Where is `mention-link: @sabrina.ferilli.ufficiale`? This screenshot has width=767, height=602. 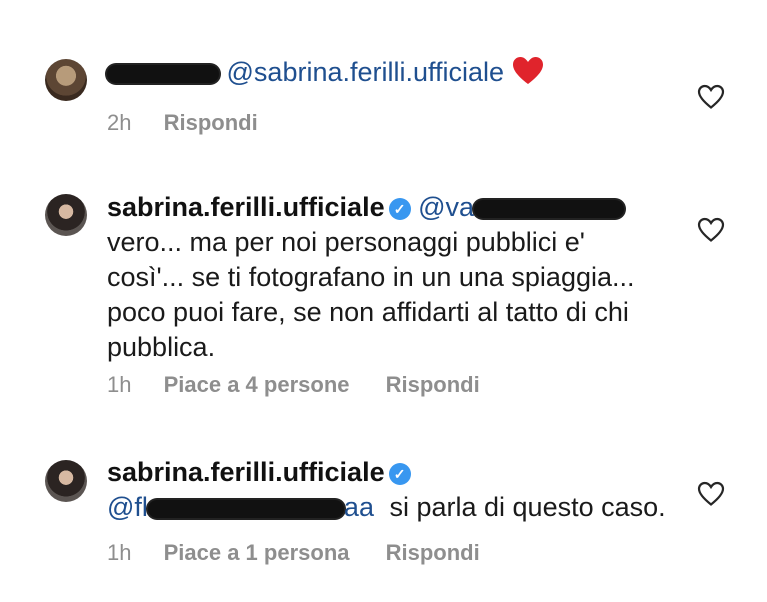 mention-link: @sabrina.ferilli.ufficiale is located at coordinates (366, 72).